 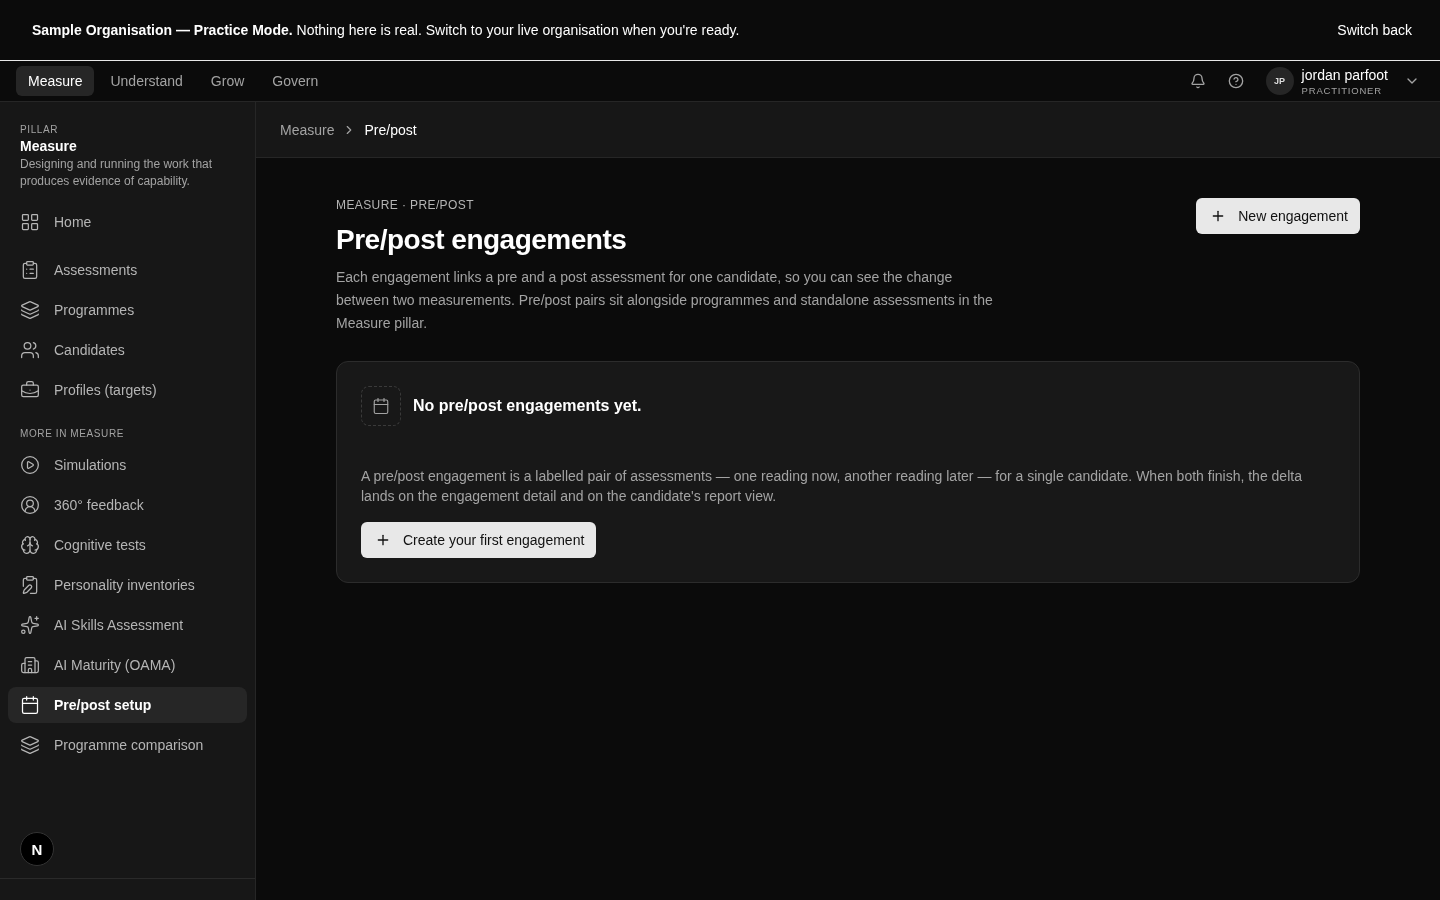 What do you see at coordinates (37, 849) in the screenshot?
I see `app-badge: N` at bounding box center [37, 849].